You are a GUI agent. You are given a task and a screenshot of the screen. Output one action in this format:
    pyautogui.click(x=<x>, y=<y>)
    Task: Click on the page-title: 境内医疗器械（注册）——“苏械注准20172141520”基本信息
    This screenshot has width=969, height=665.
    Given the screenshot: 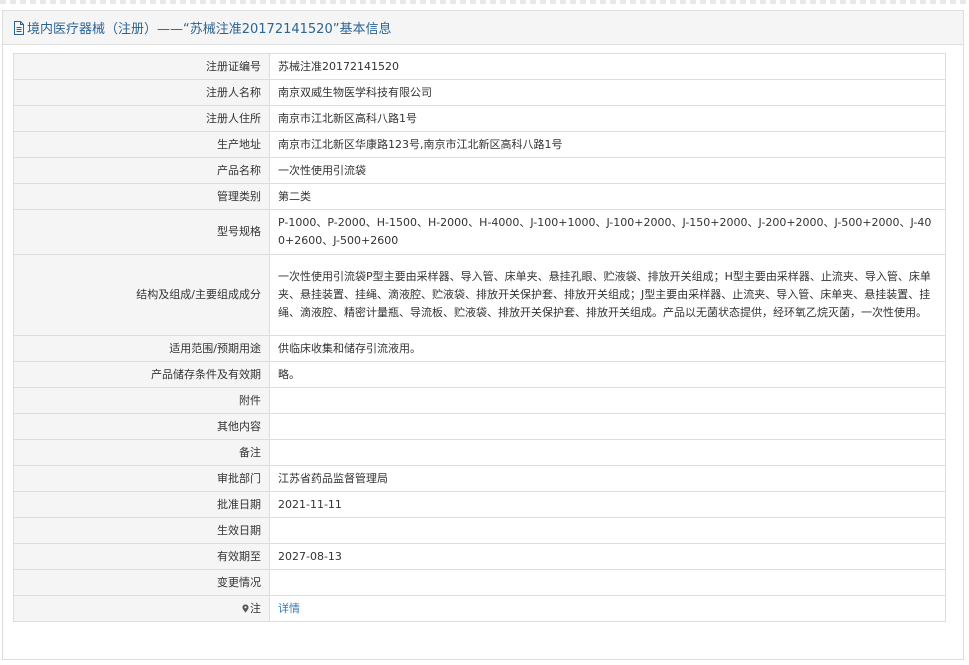 What is the action you would take?
    pyautogui.click(x=209, y=29)
    